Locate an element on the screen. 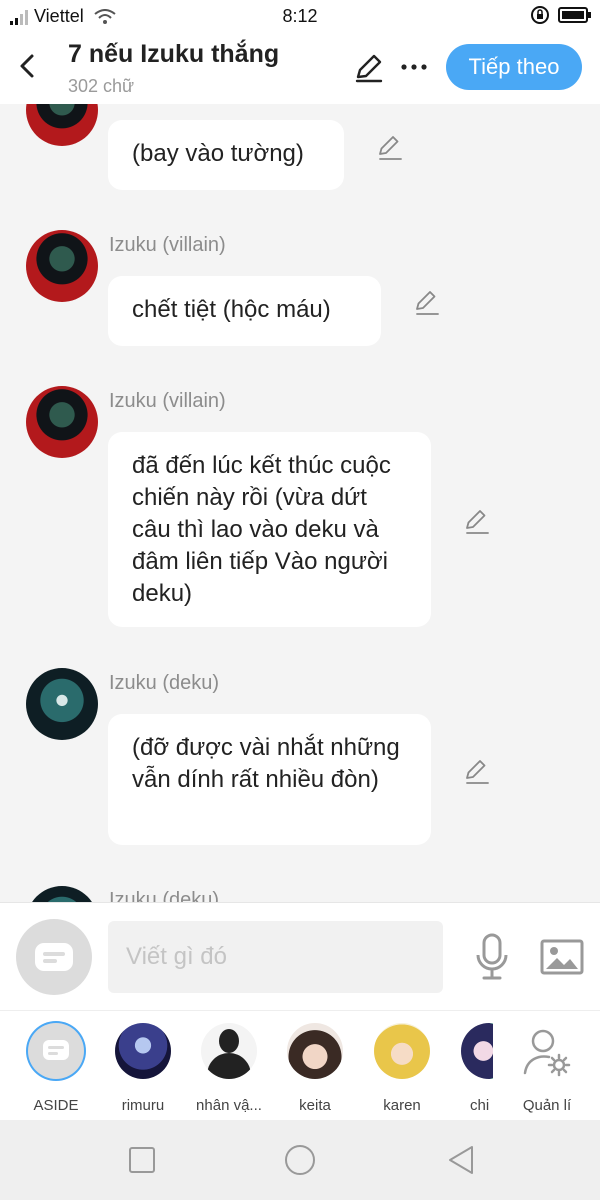 This screenshot has height=1200, width=600. character-keita: keita is located at coordinates (315, 1068).